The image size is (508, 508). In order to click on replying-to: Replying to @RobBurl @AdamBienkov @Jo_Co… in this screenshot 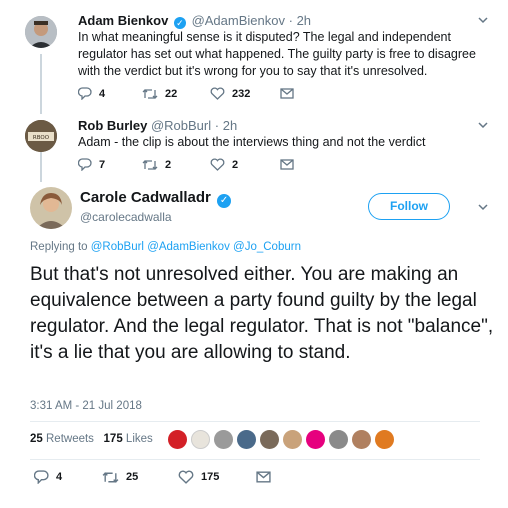, I will do `click(165, 247)`.